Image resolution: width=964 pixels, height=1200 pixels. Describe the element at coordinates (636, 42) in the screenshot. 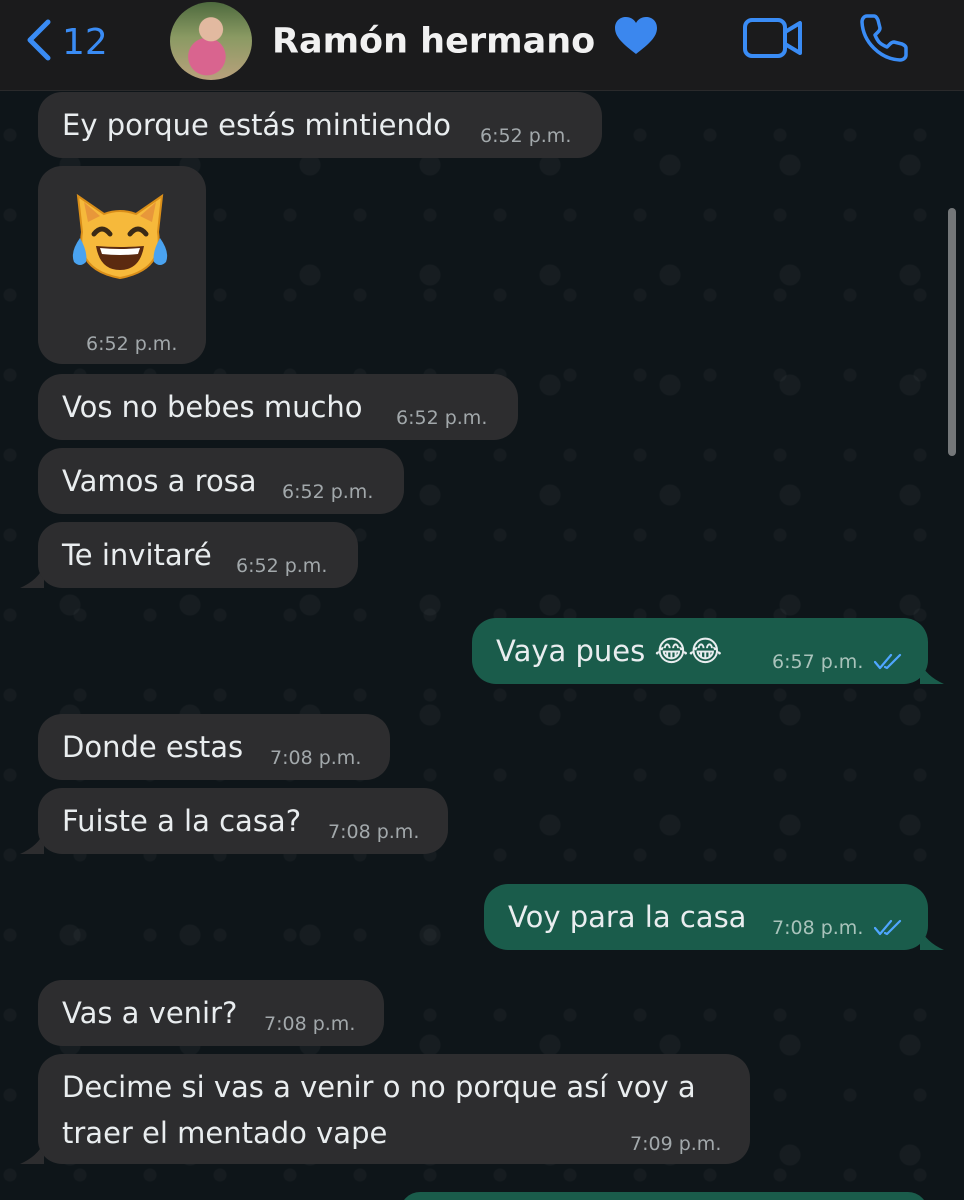

I see `blue-heart-icon` at that location.